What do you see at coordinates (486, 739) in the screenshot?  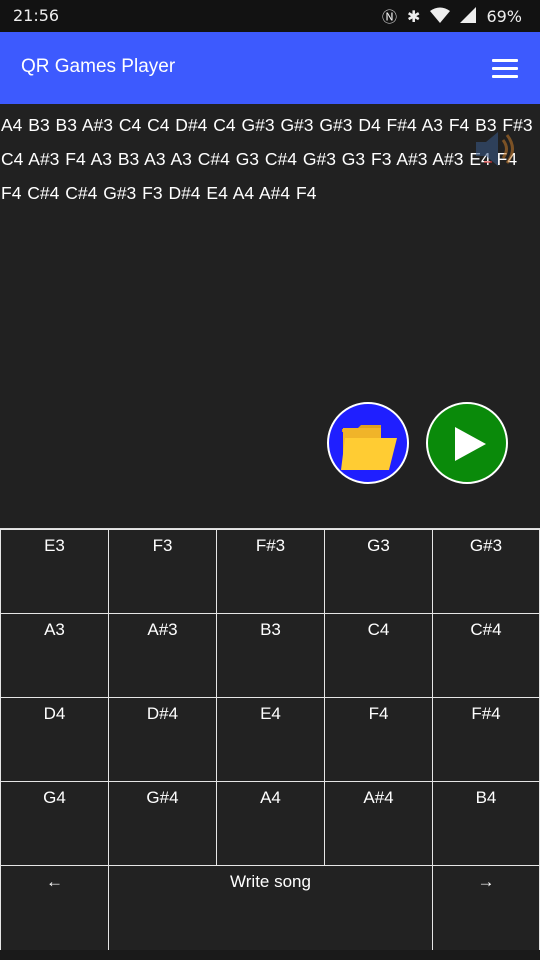 I see `note-key: F#4` at bounding box center [486, 739].